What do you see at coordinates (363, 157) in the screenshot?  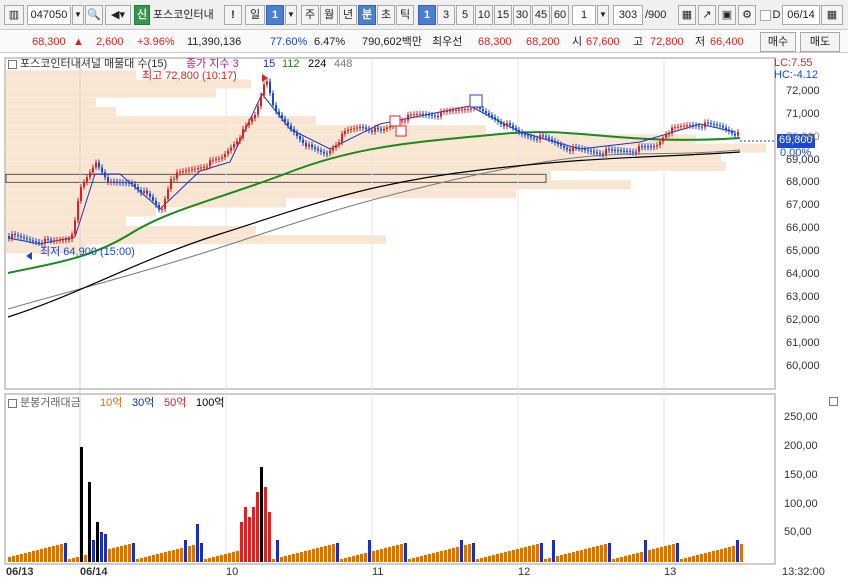 I see `volume-profile-bar` at bounding box center [363, 157].